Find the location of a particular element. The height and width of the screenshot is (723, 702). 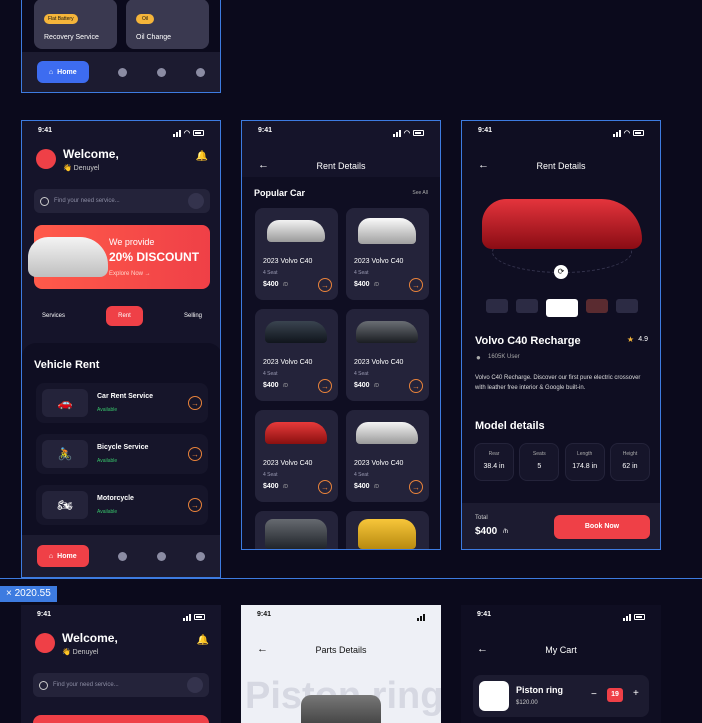

section-title: Popular Car is located at coordinates (280, 193).